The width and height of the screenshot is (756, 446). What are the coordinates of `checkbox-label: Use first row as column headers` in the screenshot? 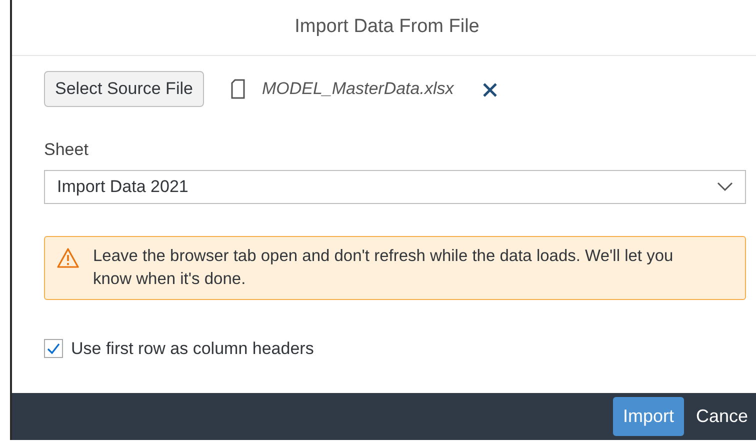 It's located at (192, 349).